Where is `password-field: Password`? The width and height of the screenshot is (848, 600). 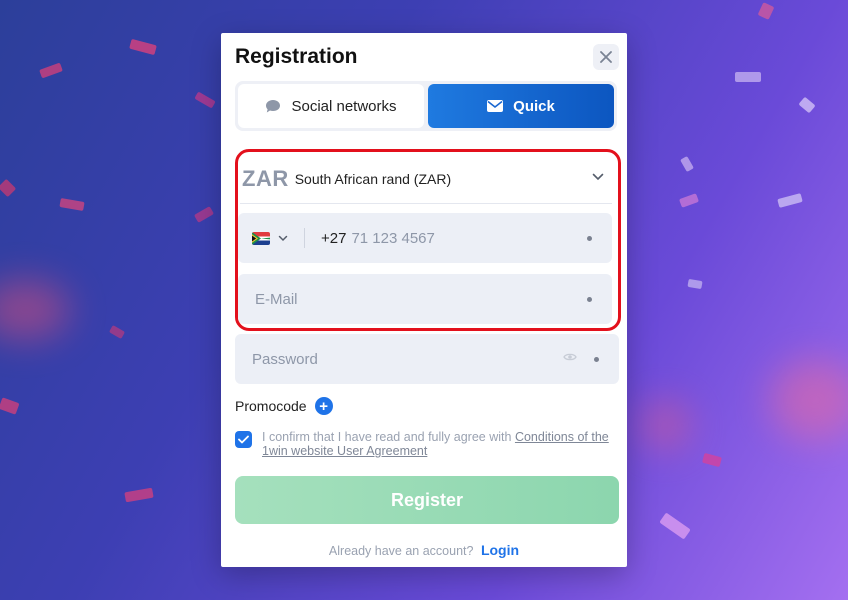 password-field: Password is located at coordinates (427, 359).